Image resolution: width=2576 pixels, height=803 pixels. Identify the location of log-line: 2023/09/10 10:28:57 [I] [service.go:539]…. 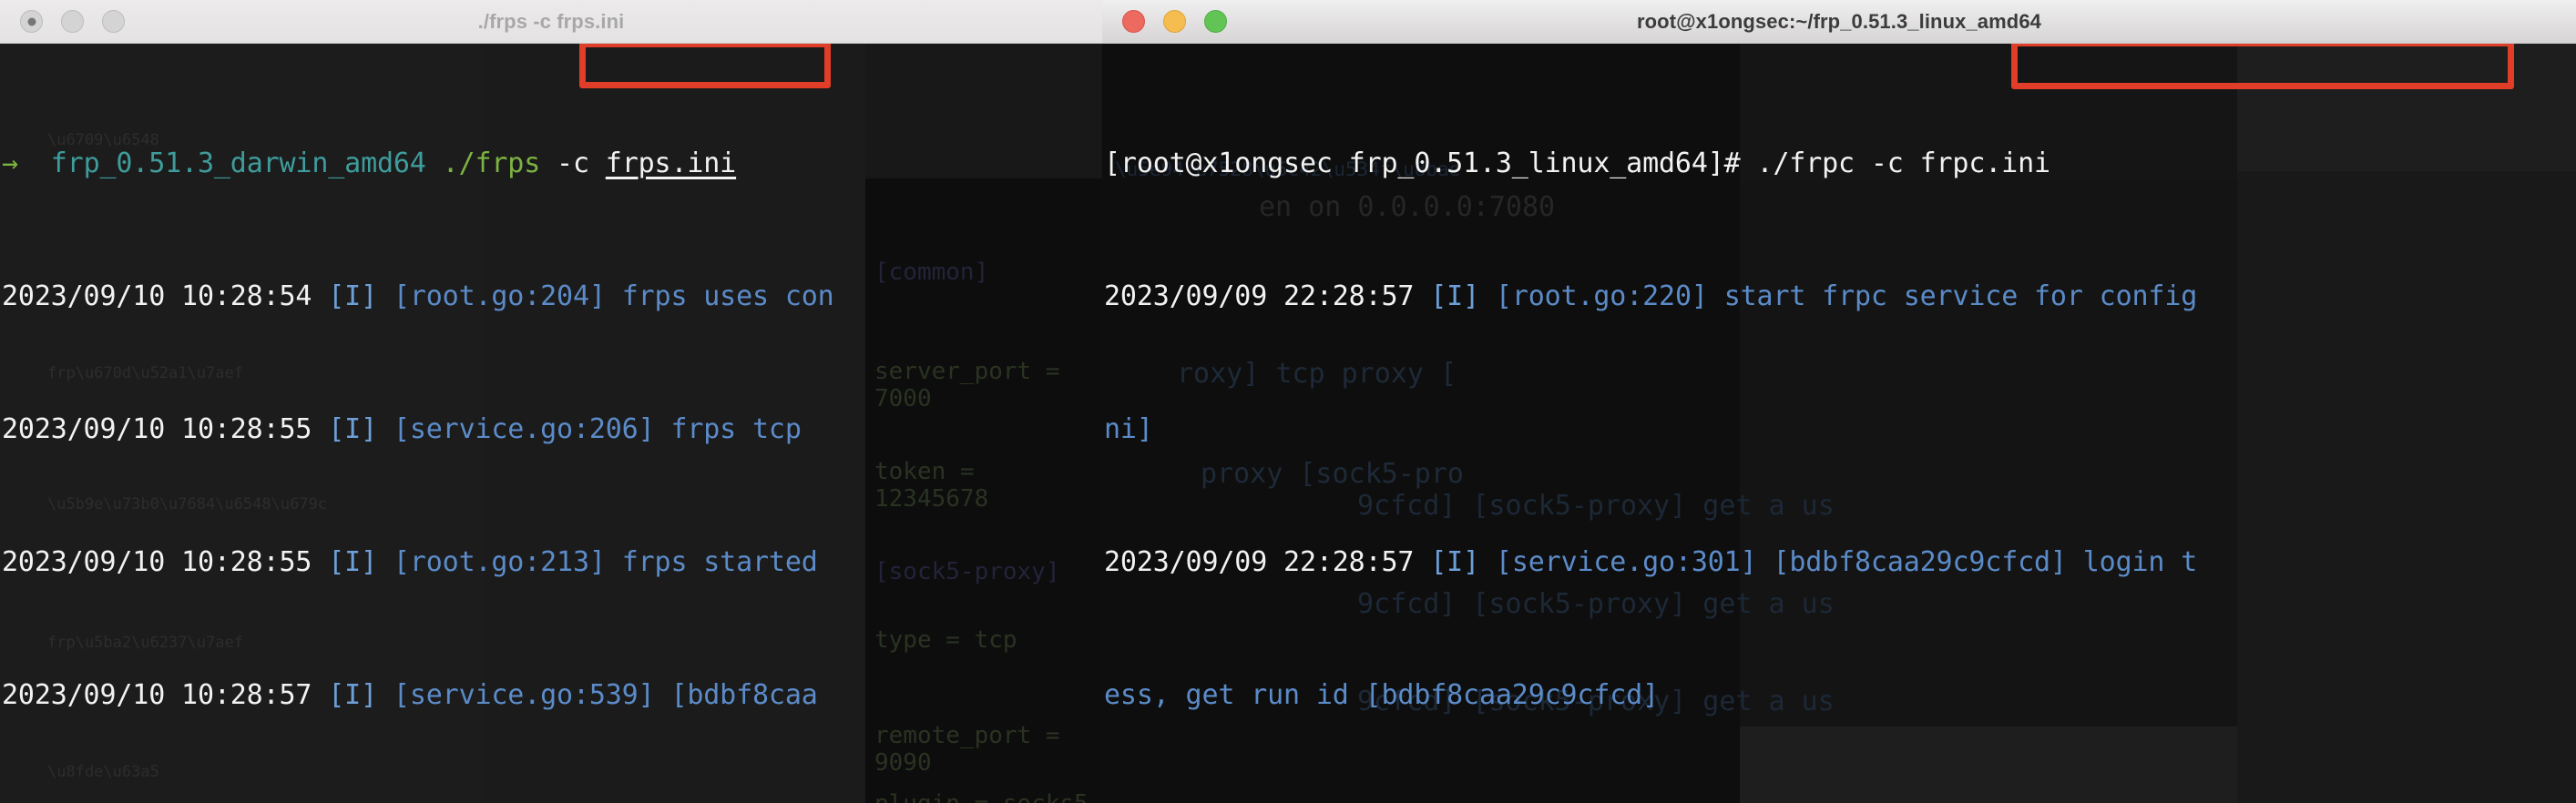
(552, 696).